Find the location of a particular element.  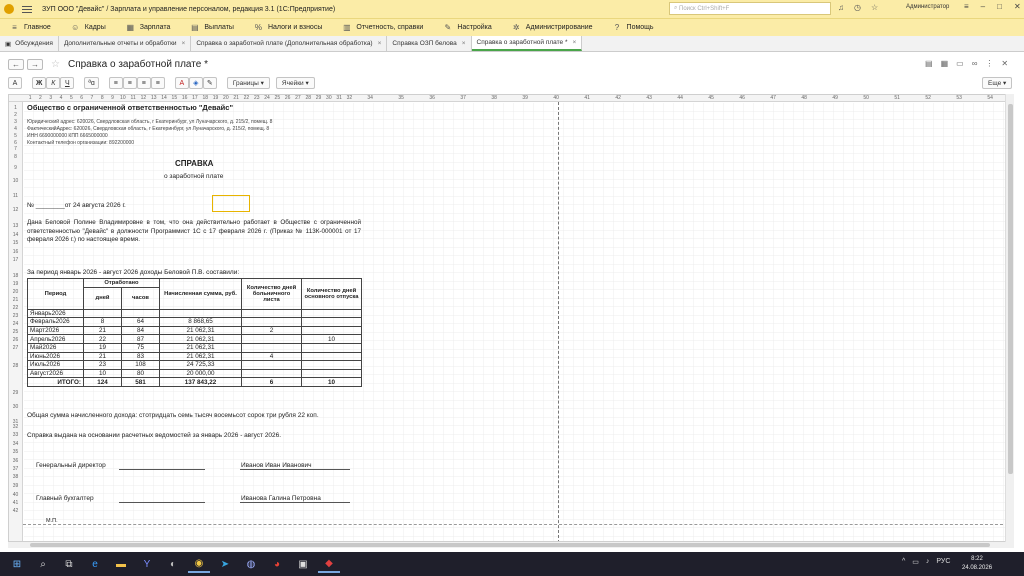

tab-discussions: ▣ Обсуждения is located at coordinates (29, 43).